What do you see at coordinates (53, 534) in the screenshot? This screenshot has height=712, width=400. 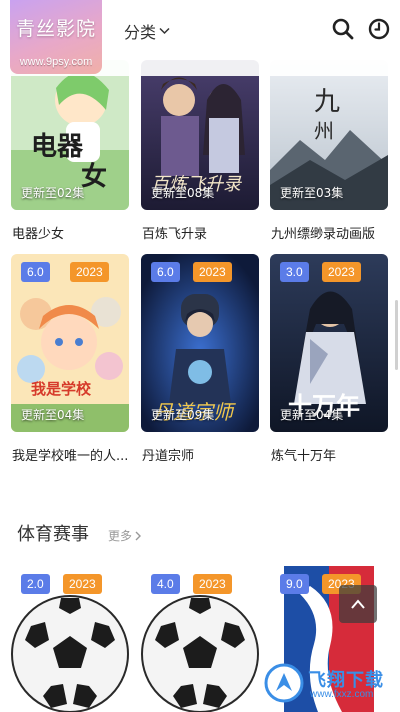 I see `section-title: 体育赛事` at bounding box center [53, 534].